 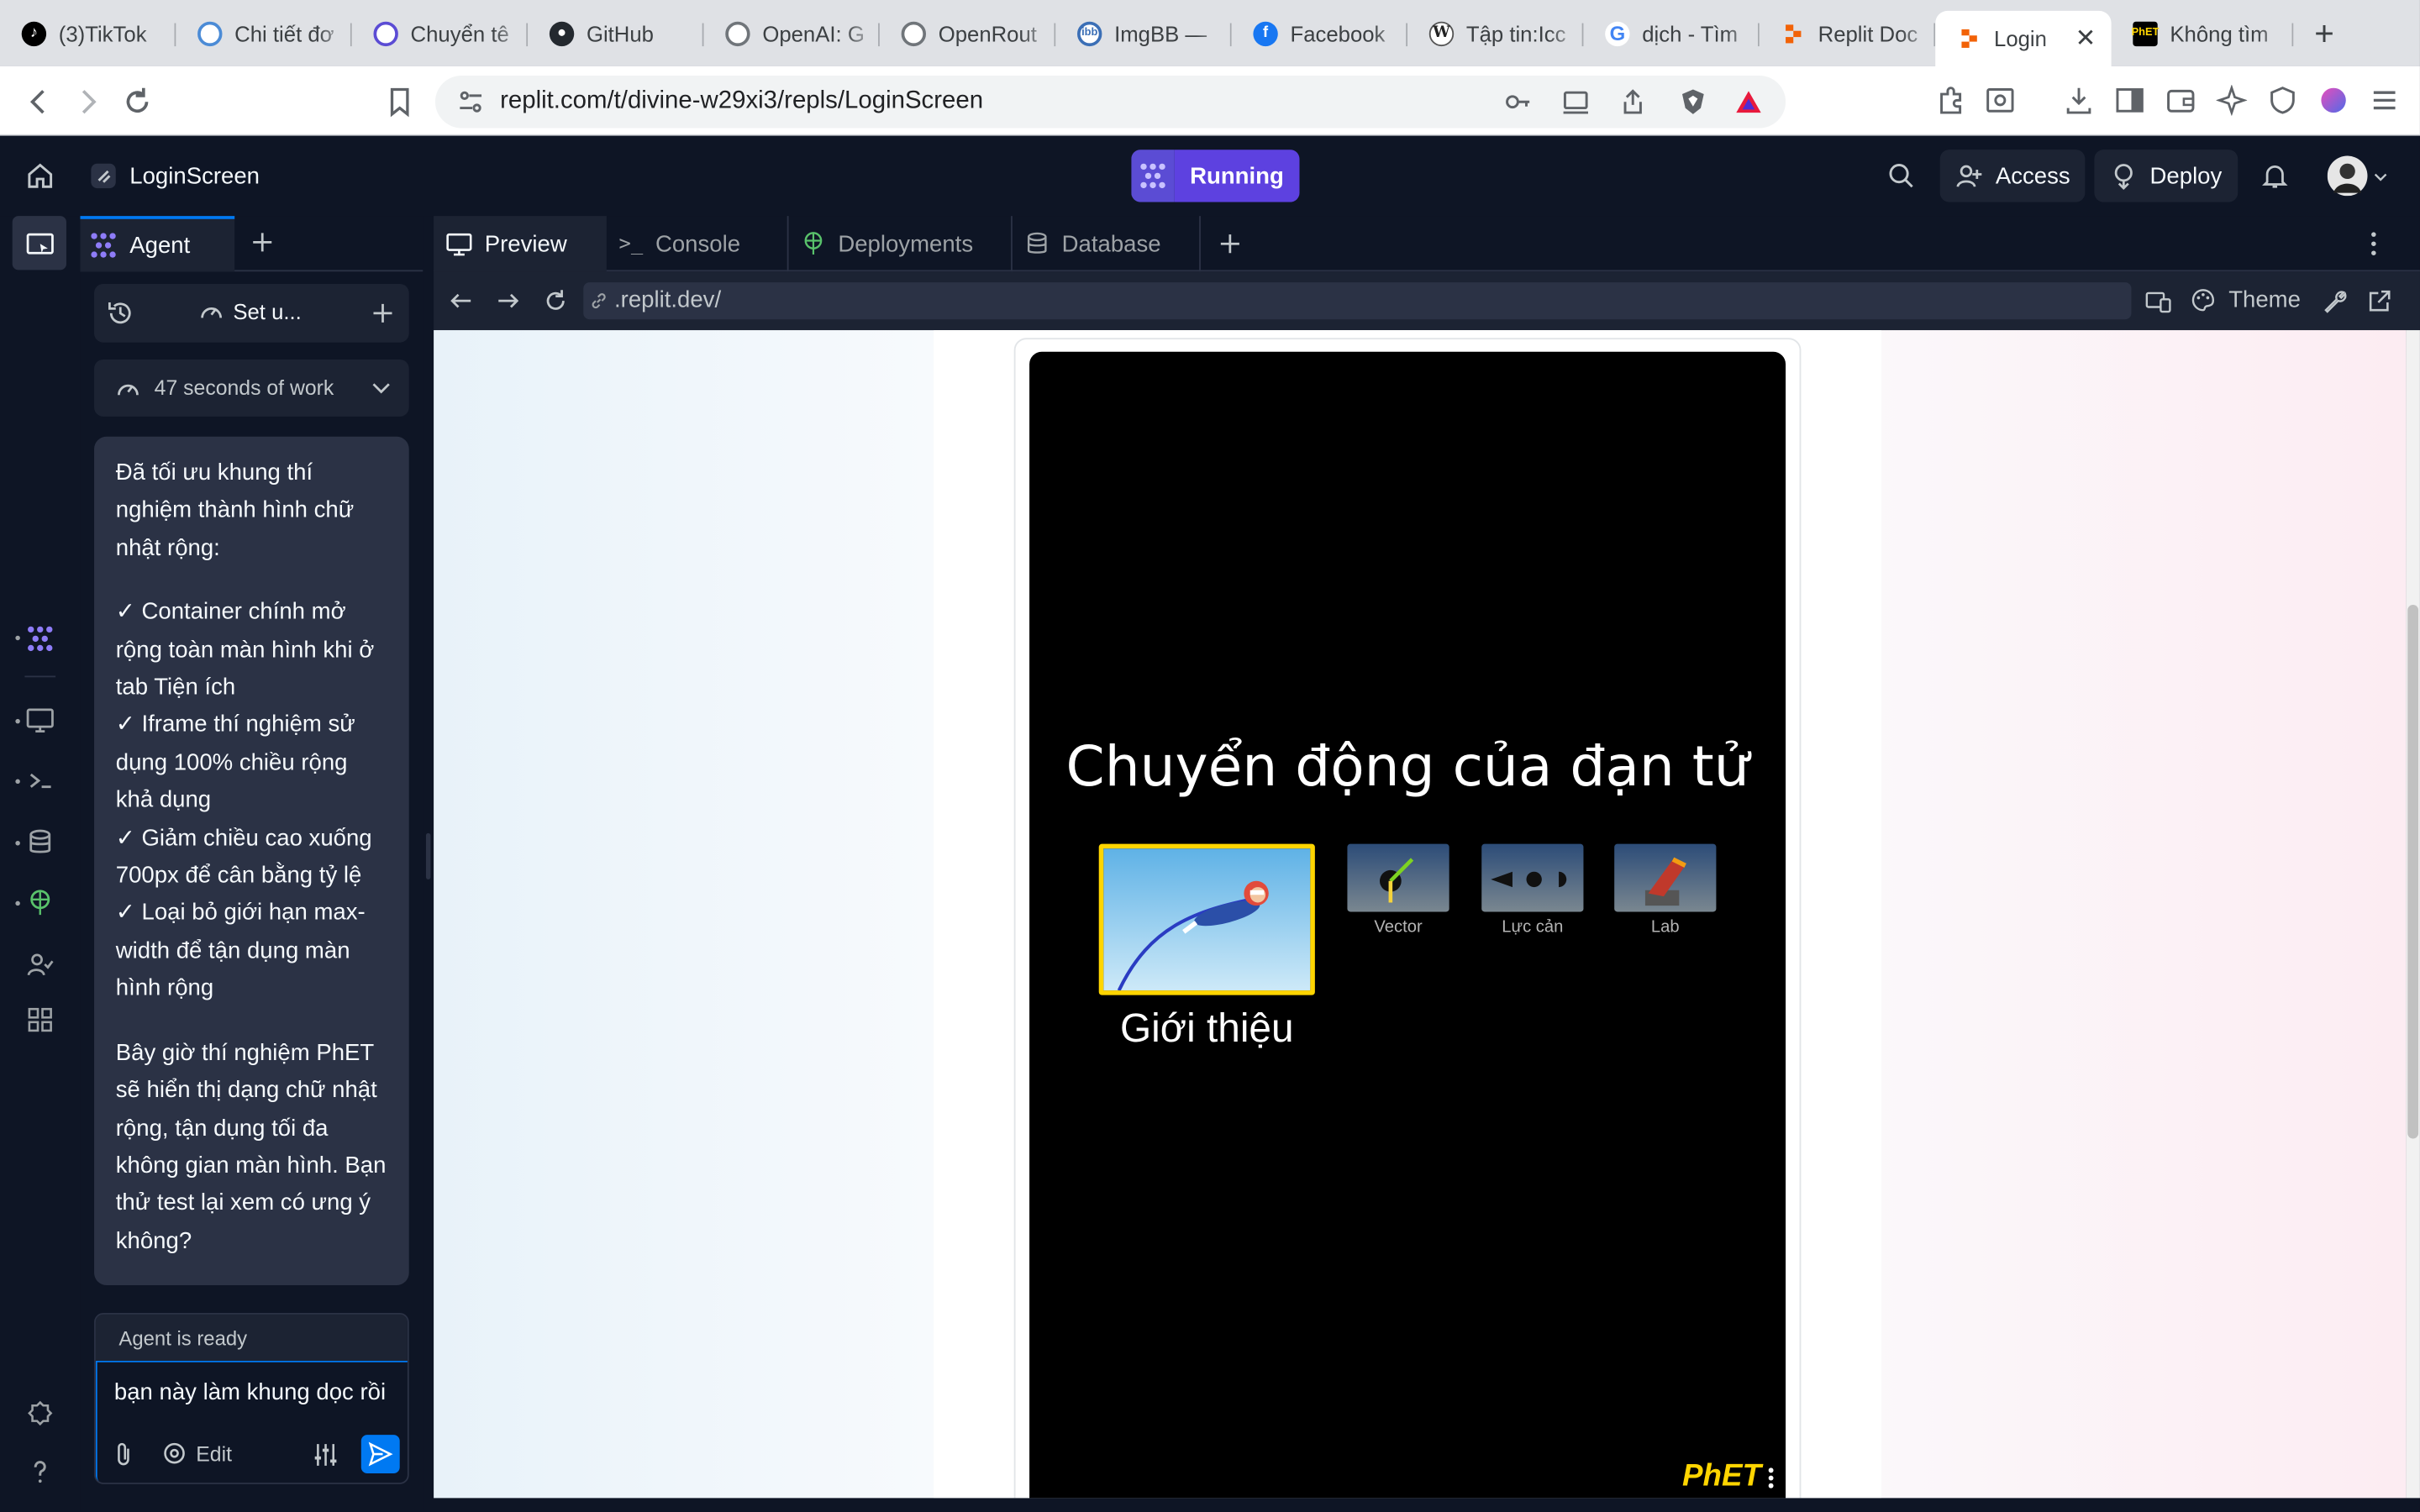 I want to click on download-icon, so click(x=2080, y=100).